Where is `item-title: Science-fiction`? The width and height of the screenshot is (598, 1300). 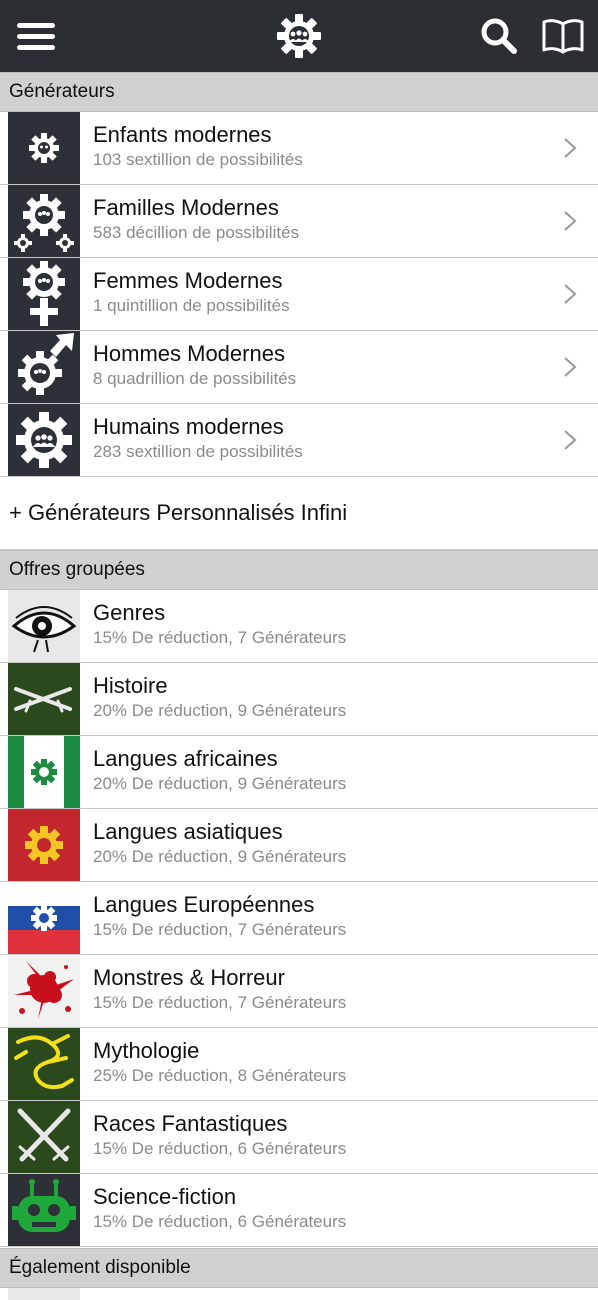 item-title: Science-fiction is located at coordinates (165, 1196).